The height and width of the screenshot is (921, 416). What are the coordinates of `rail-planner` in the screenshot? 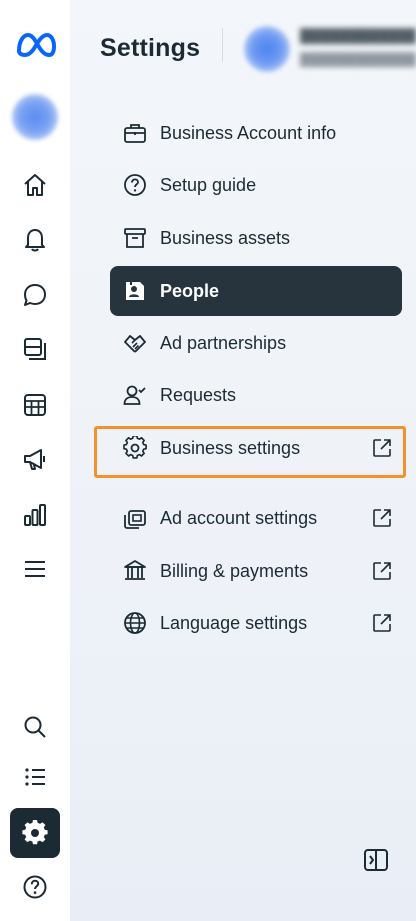 It's located at (35, 405).